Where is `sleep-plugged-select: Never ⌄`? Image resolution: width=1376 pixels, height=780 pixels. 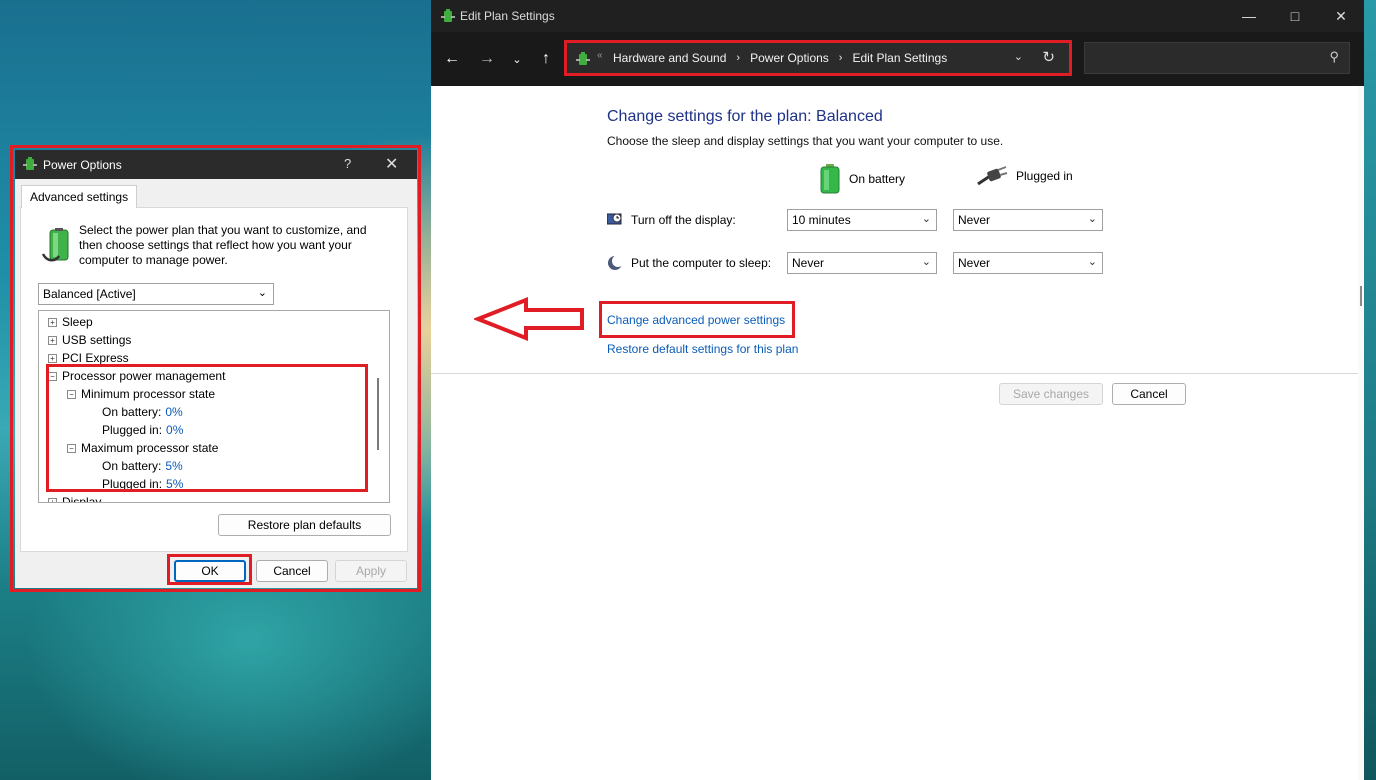
sleep-plugged-select: Never ⌄ is located at coordinates (1028, 263).